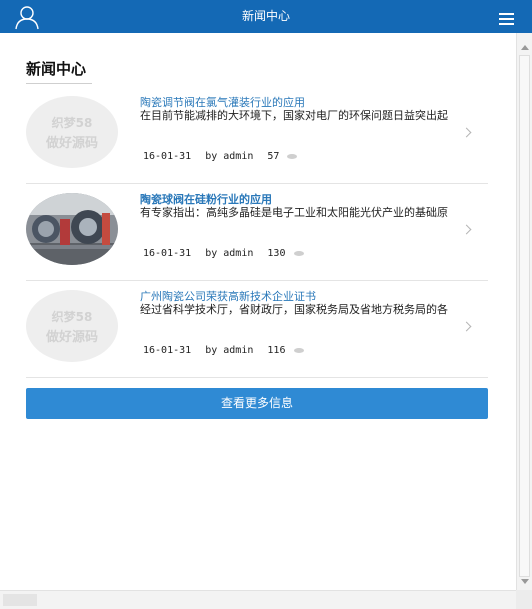  Describe the element at coordinates (273, 156) in the screenshot. I see `news-views: 57` at that location.